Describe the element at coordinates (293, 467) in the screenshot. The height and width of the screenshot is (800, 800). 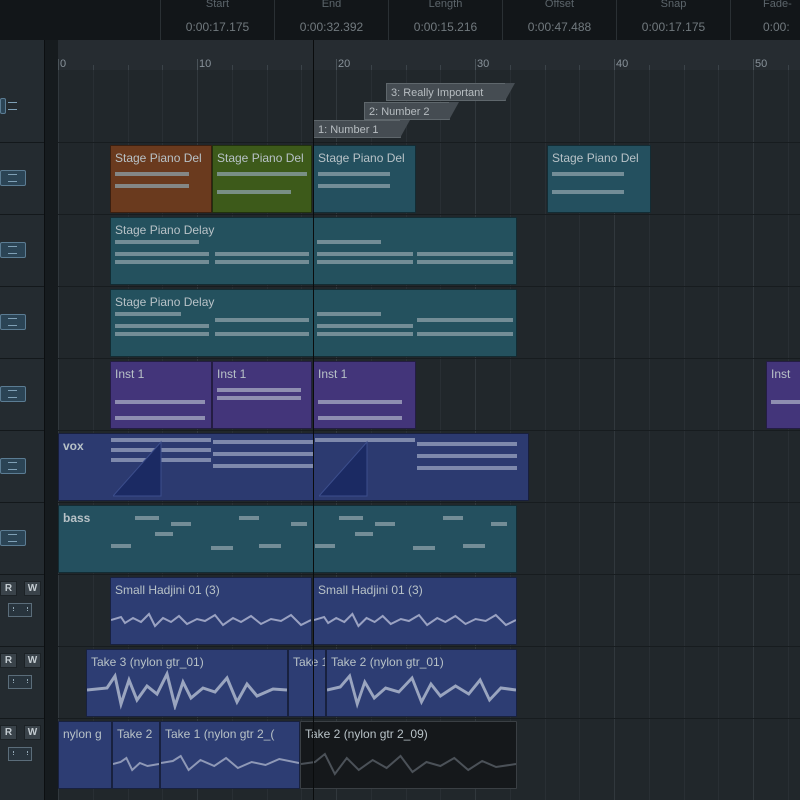
I see `midi-part: vox` at that location.